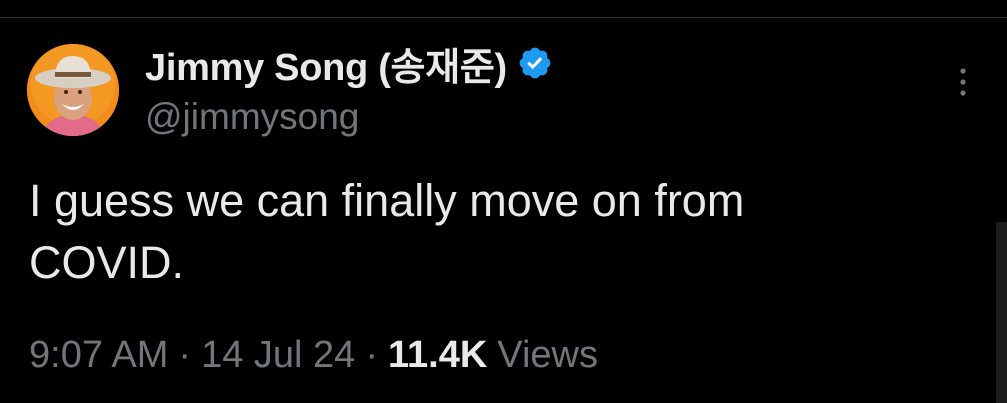  I want to click on author-display-name: Jimmy Song (송재준), so click(326, 63).